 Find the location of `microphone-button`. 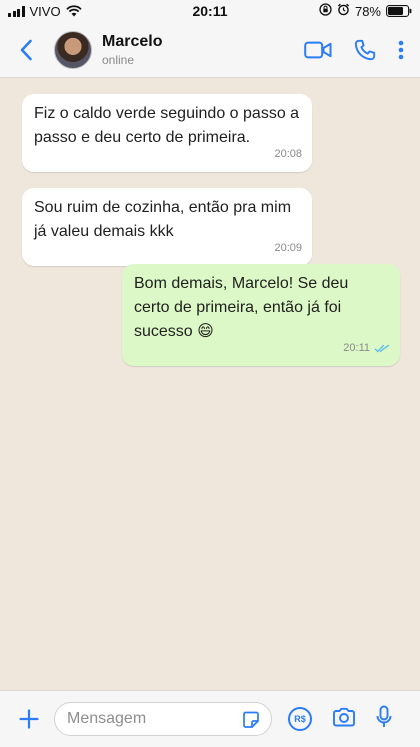

microphone-button is located at coordinates (384, 719).